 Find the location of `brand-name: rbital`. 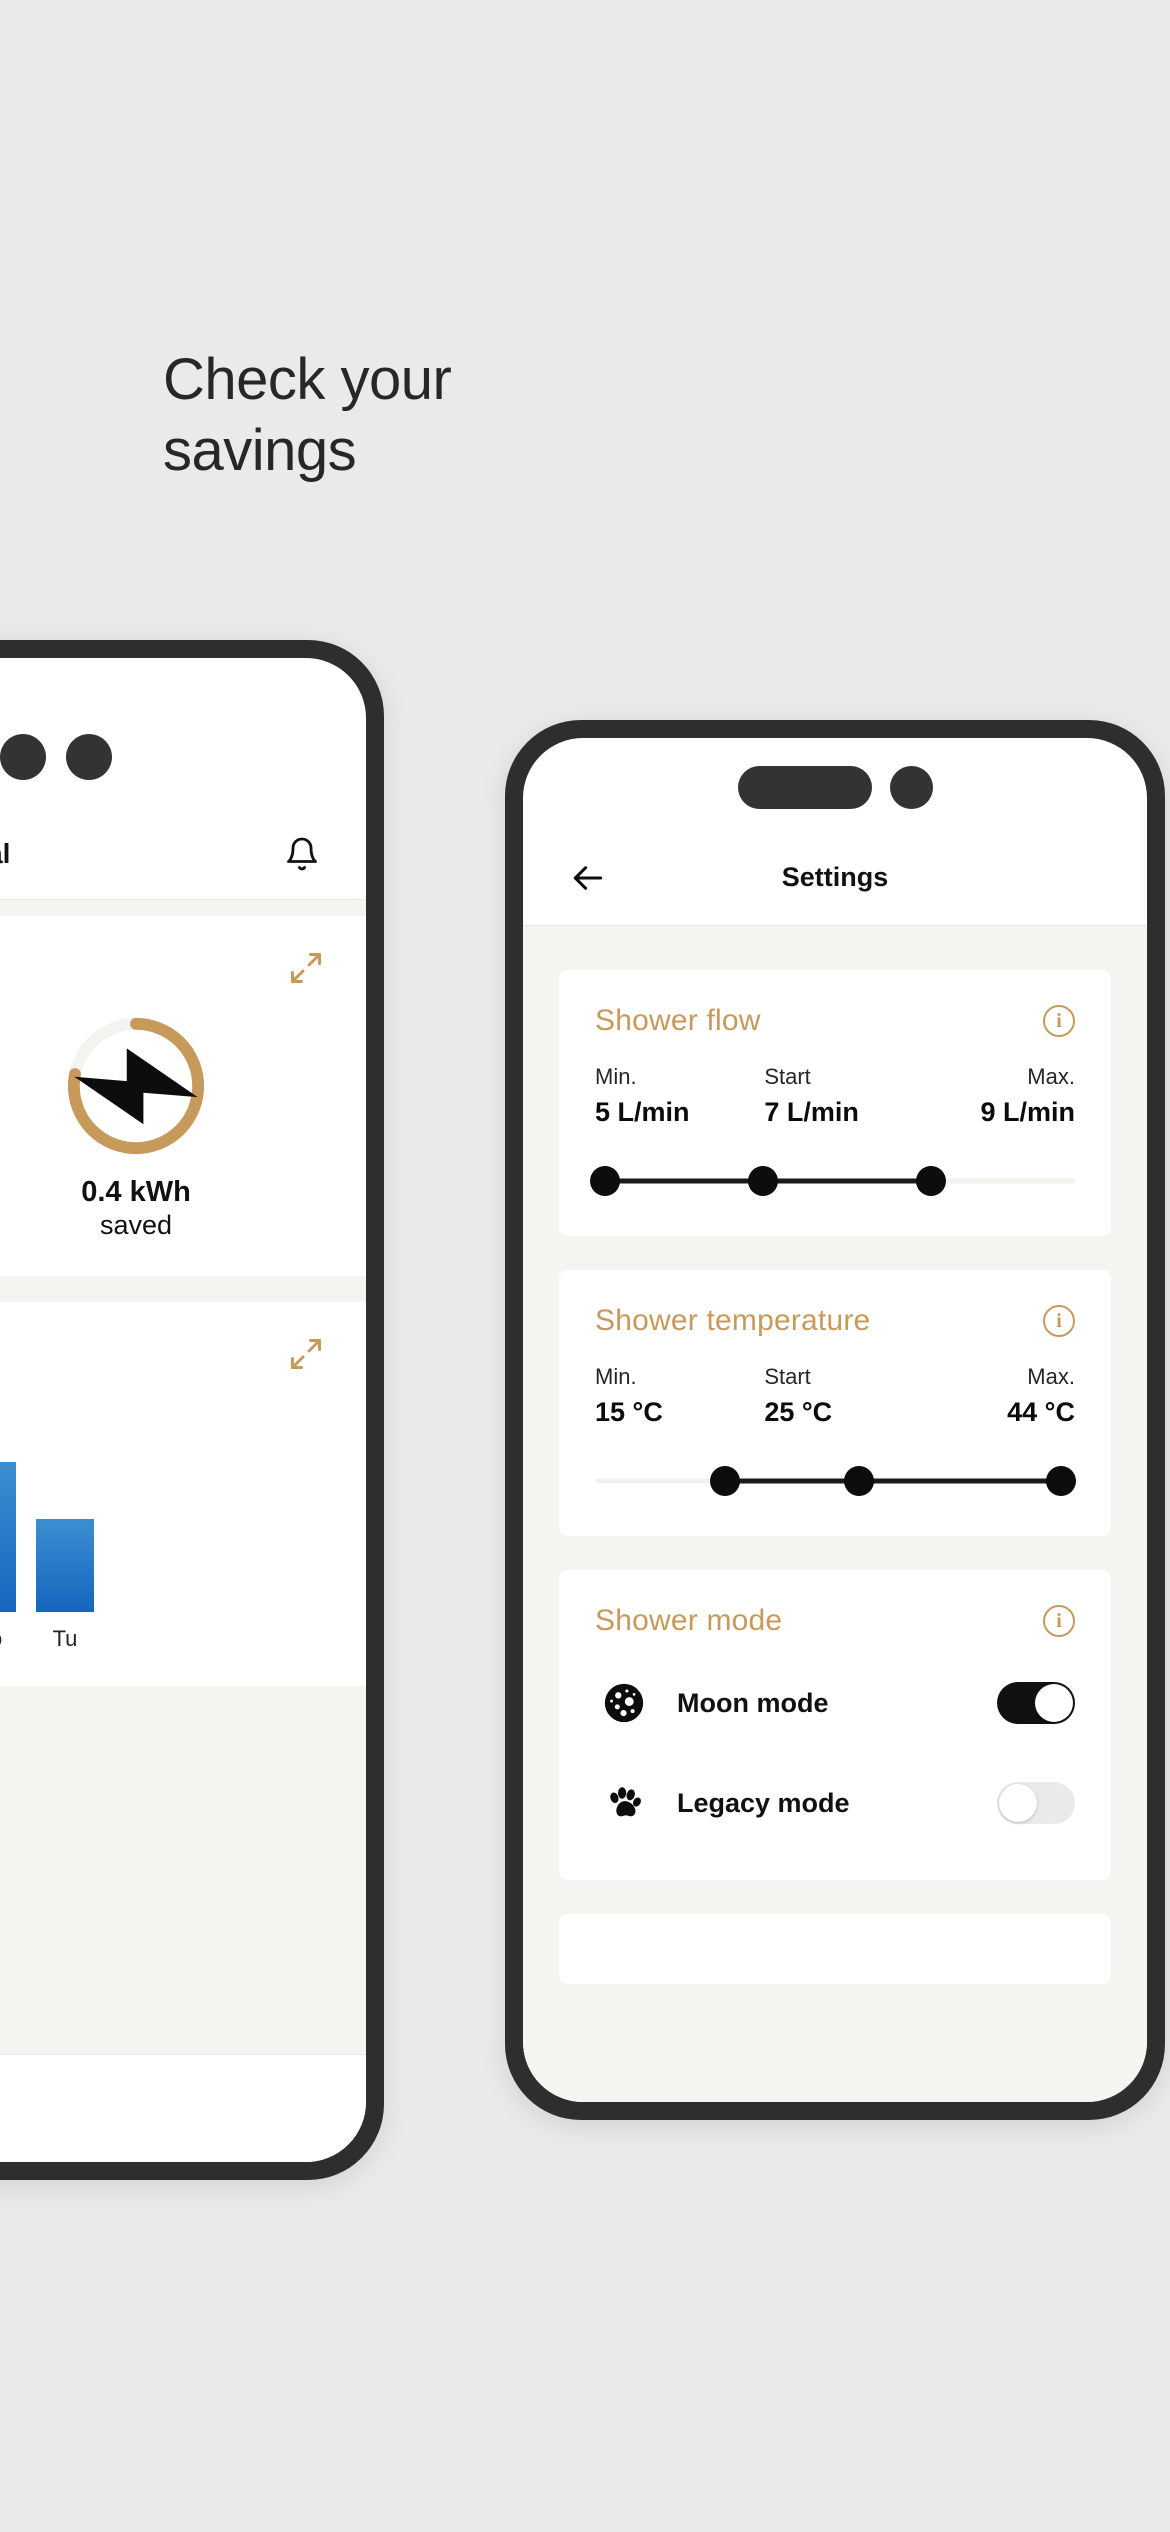

brand-name: rbital is located at coordinates (5, 853).